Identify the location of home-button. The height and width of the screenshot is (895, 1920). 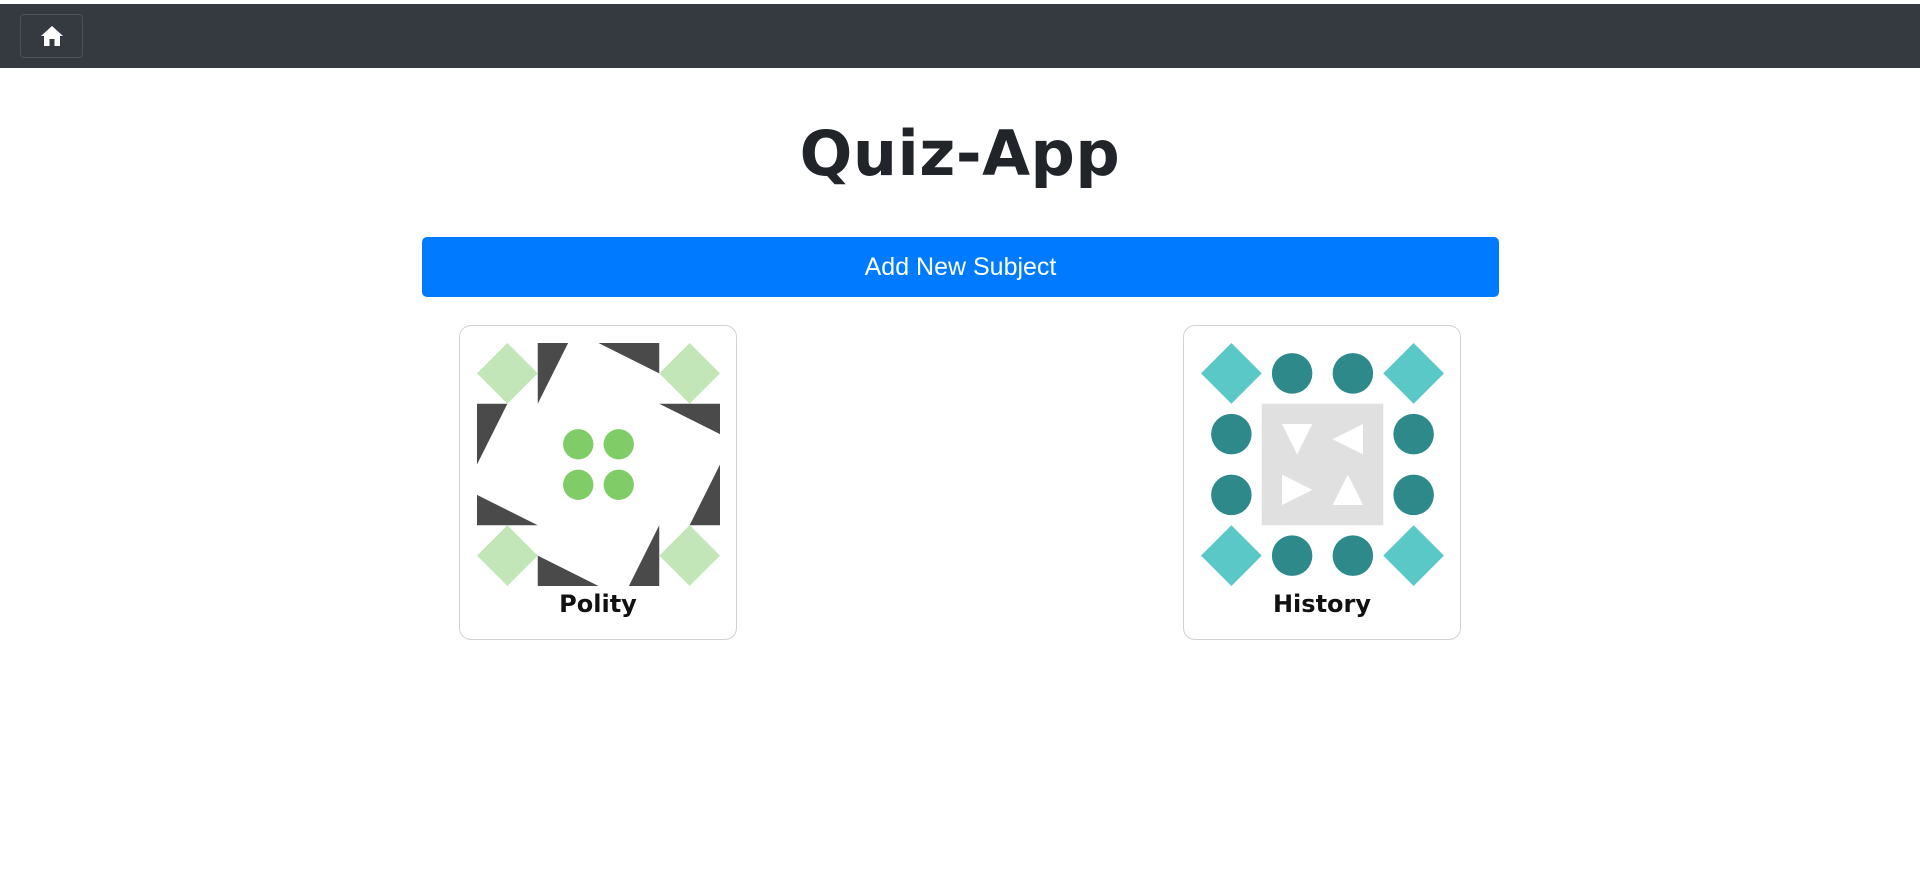
(51, 36).